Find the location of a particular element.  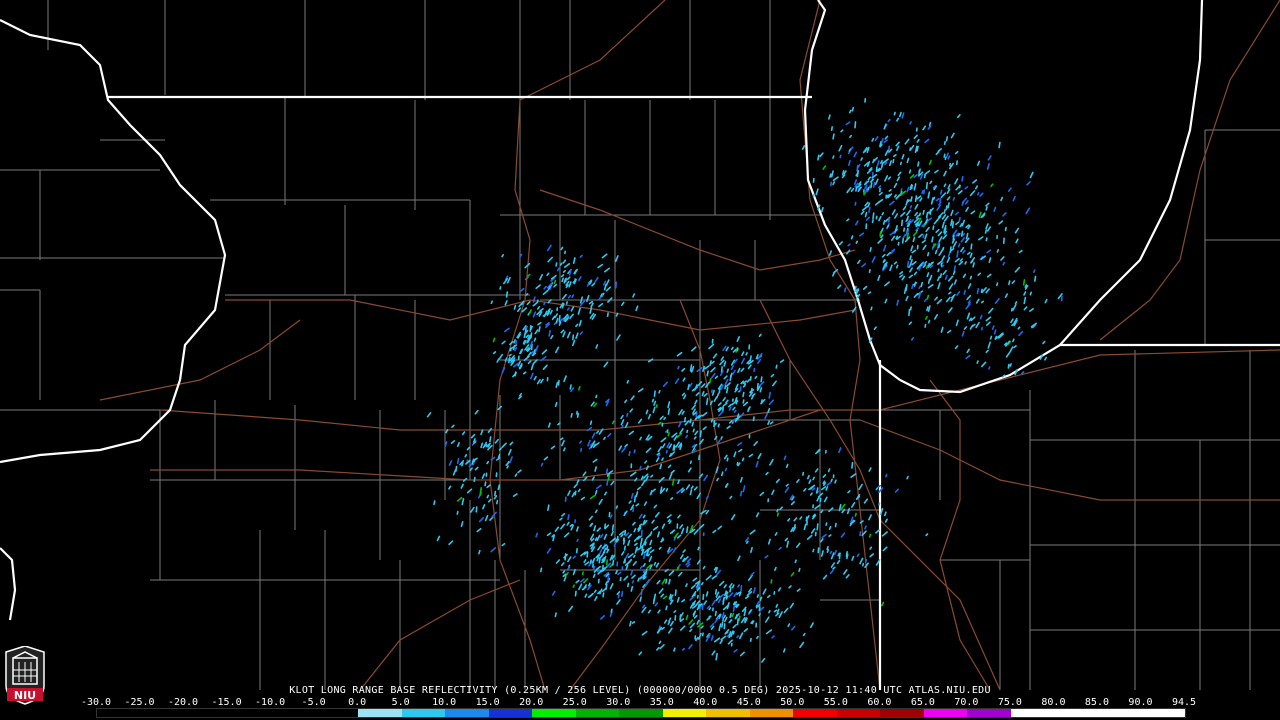

colorbar-label: -15.0 is located at coordinates (226, 702).